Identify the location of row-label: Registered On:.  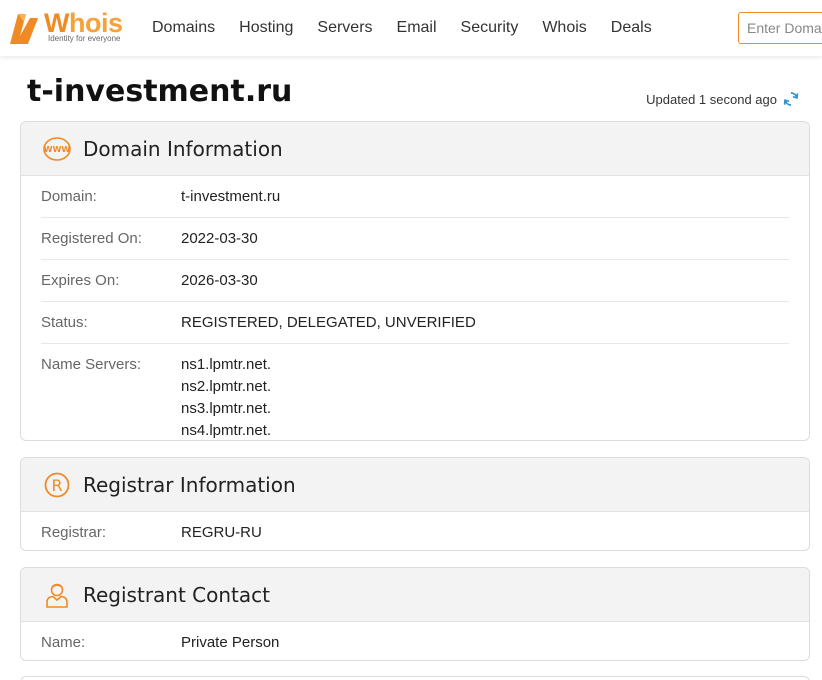
(91, 238).